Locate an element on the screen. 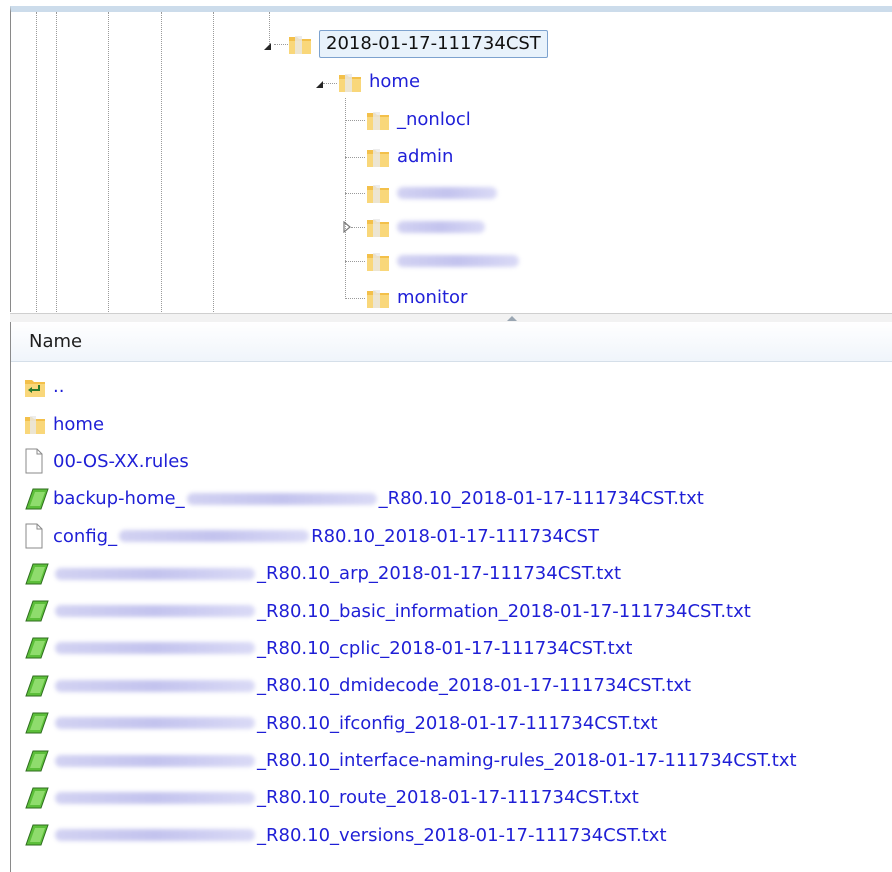  file-name: config_ R80.10_2018-01-17-111734CST is located at coordinates (326, 536).